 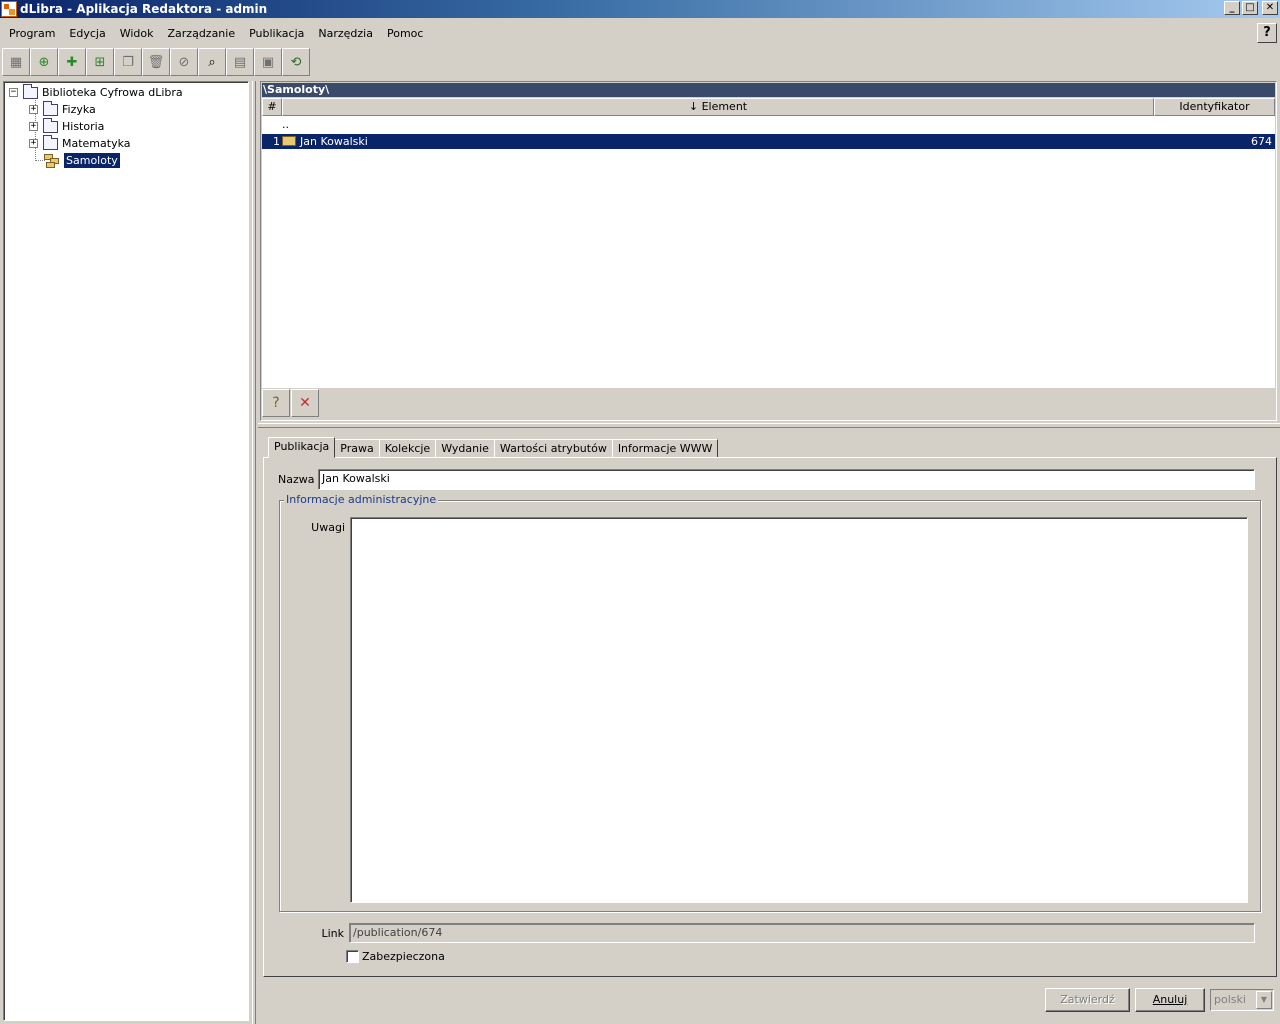 What do you see at coordinates (289, 141) in the screenshot?
I see `publication-icon` at bounding box center [289, 141].